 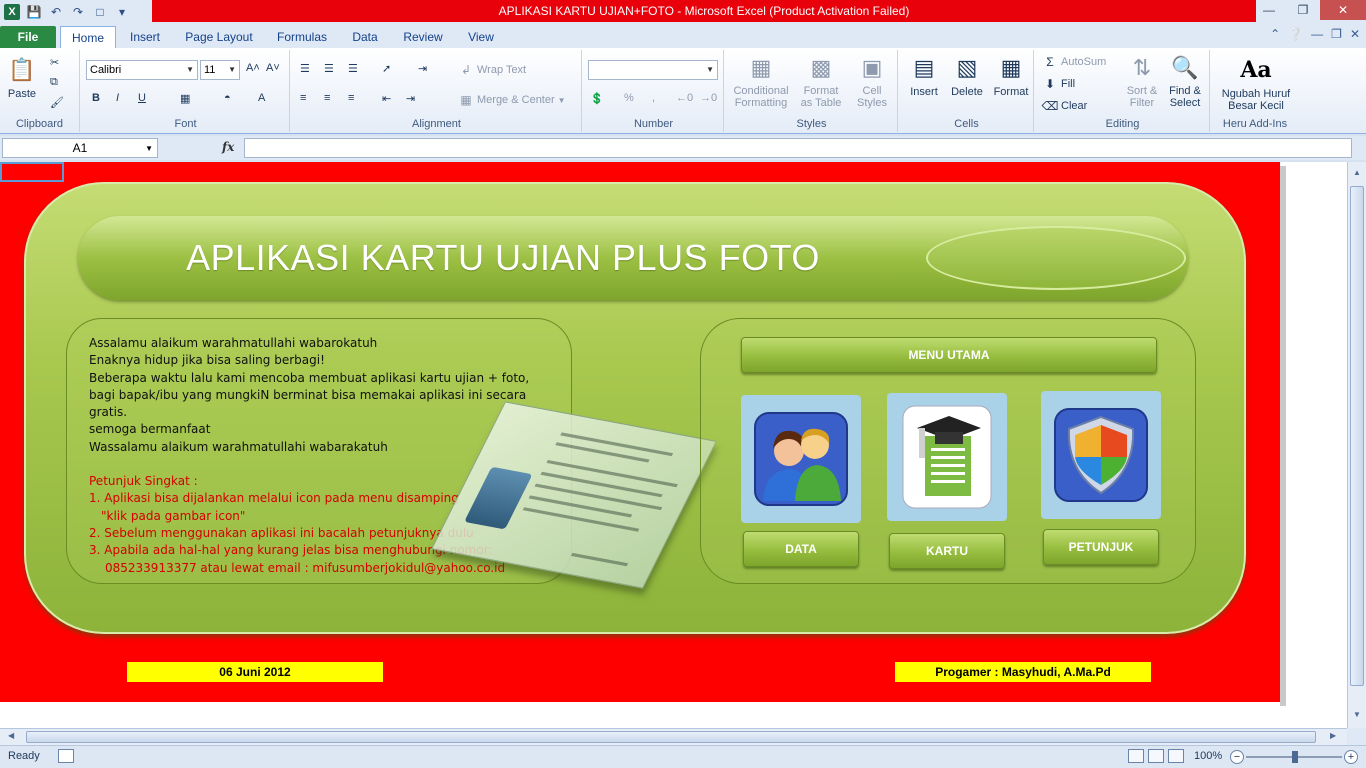 What do you see at coordinates (761, 80) in the screenshot?
I see `conditional-formatting-button: ▦ Conditional Formatting` at bounding box center [761, 80].